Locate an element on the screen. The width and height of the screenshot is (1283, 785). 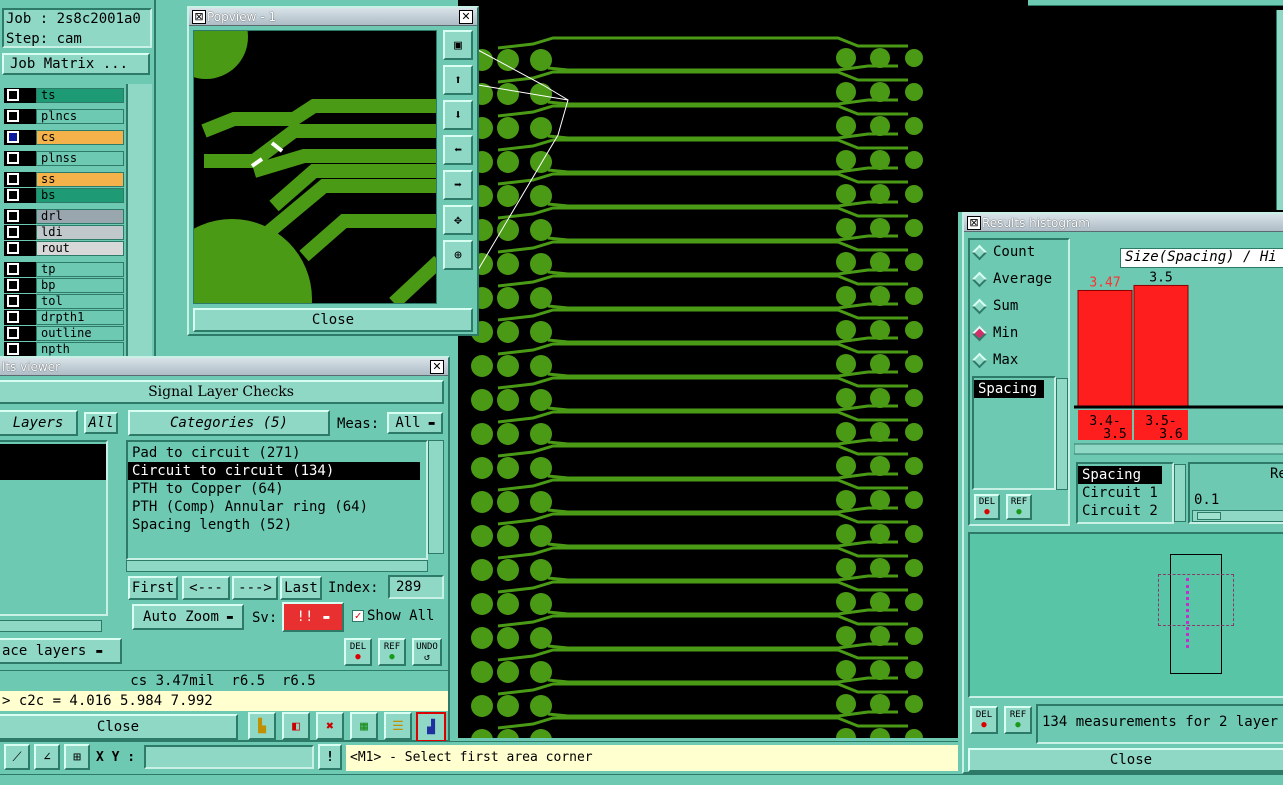
grid-icon: ⊞ is located at coordinates (77, 757).